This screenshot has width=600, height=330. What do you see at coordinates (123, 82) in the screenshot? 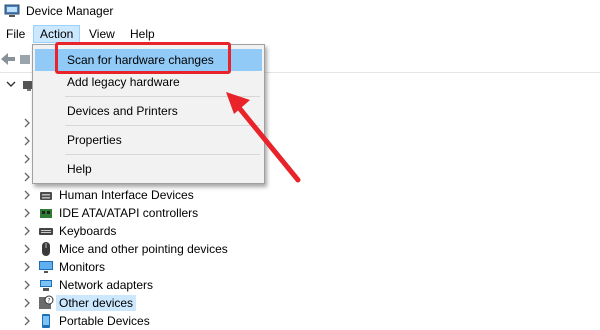
I see `menu-item-label: Add legacy hardware` at bounding box center [123, 82].